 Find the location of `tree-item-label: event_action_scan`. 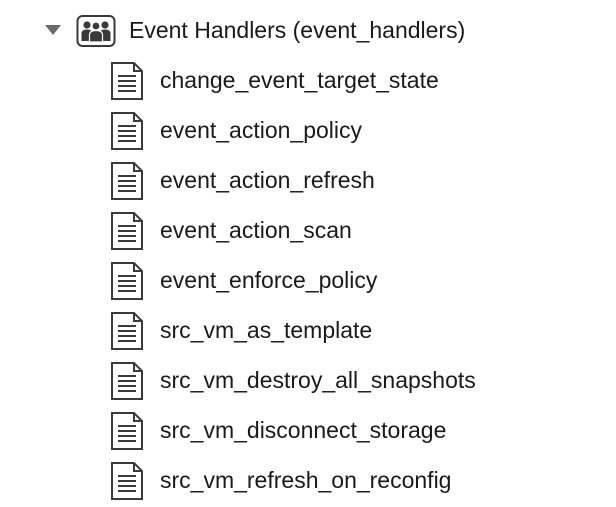

tree-item-label: event_action_scan is located at coordinates (256, 230).